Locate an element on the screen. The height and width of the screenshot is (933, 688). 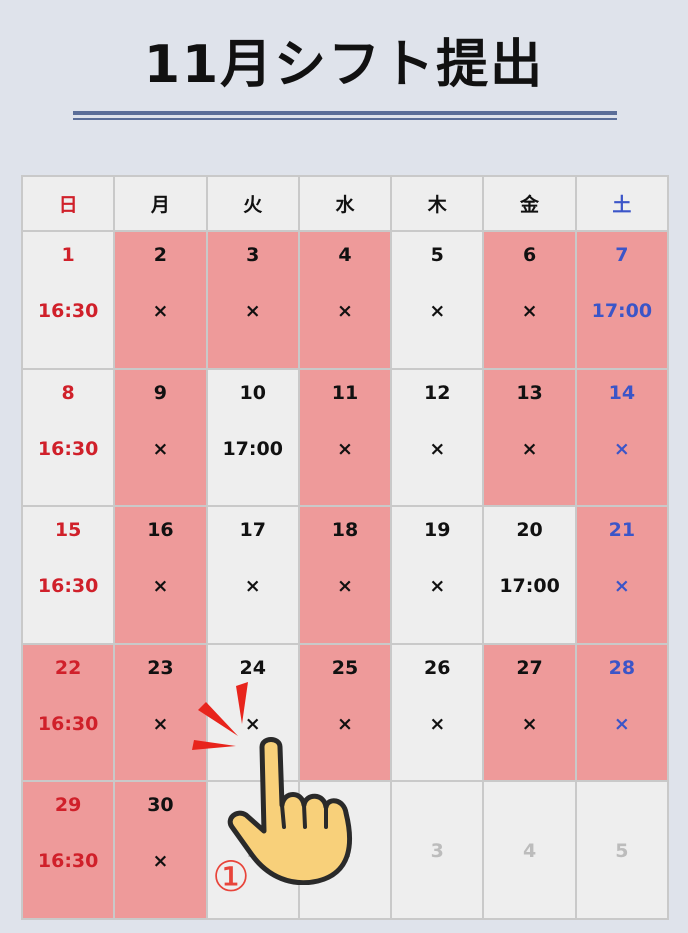
day-cell-10: 10 17:00 is located at coordinates (253, 438).